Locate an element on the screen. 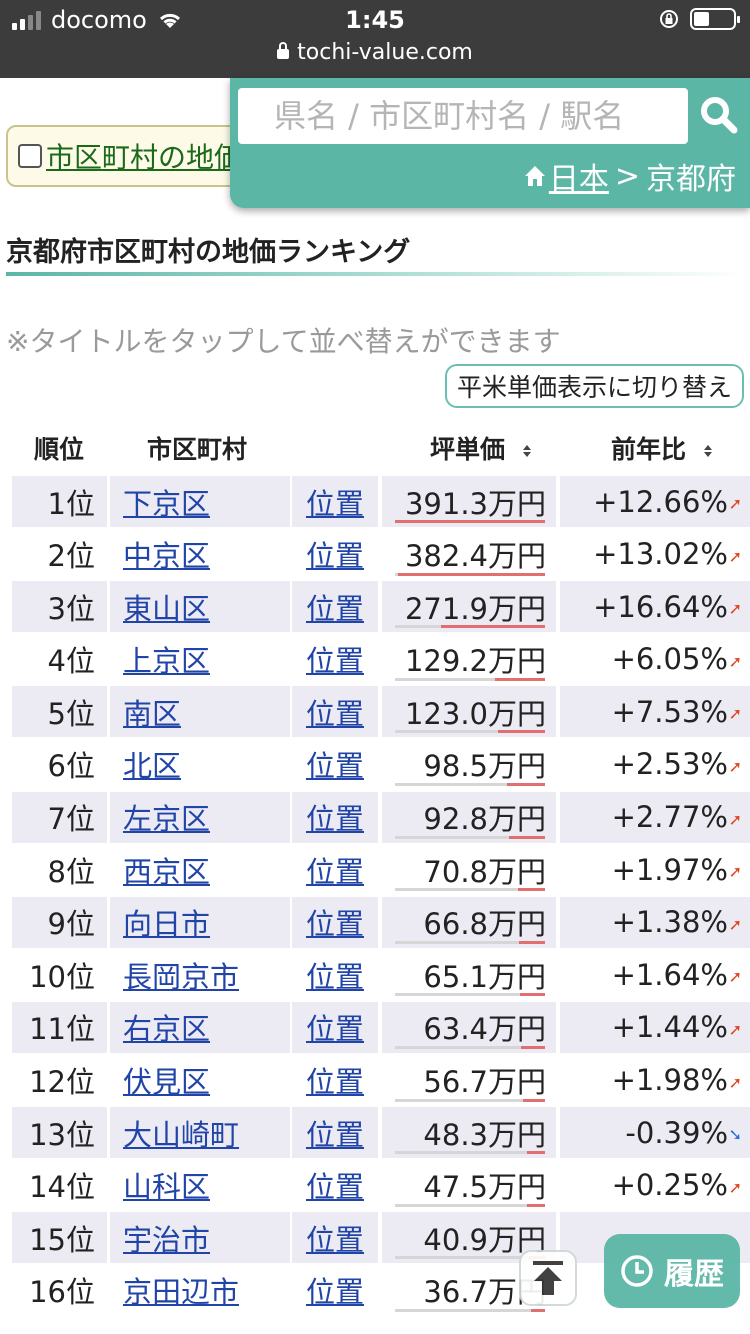 Image resolution: width=750 pixels, height=1334 pixels. city-link: 左京区 is located at coordinates (166, 817).